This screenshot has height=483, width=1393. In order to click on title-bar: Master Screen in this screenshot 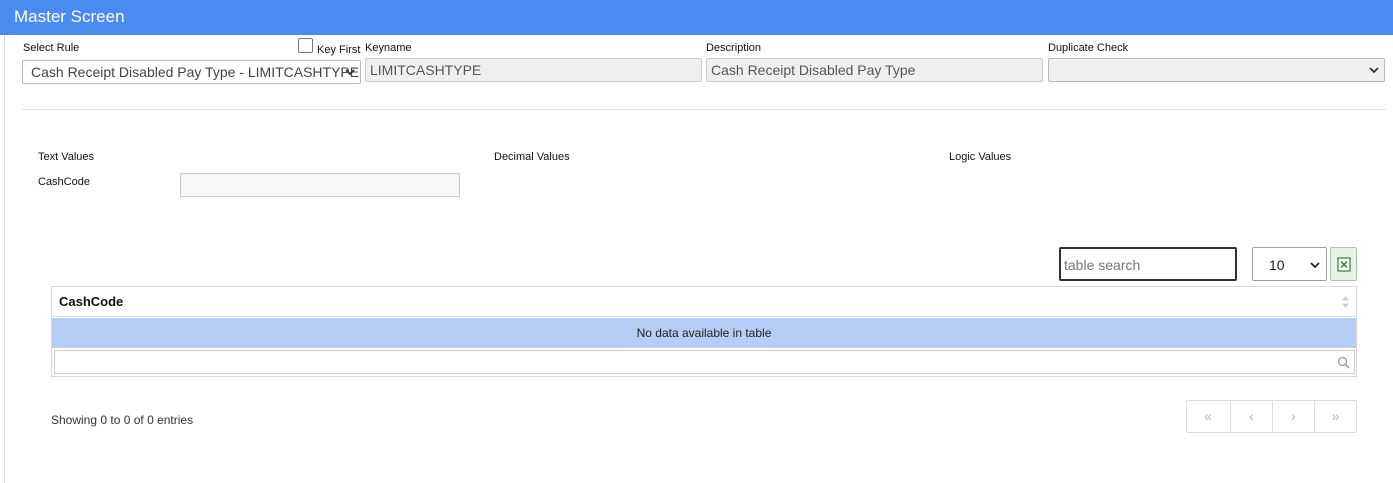, I will do `click(696, 17)`.